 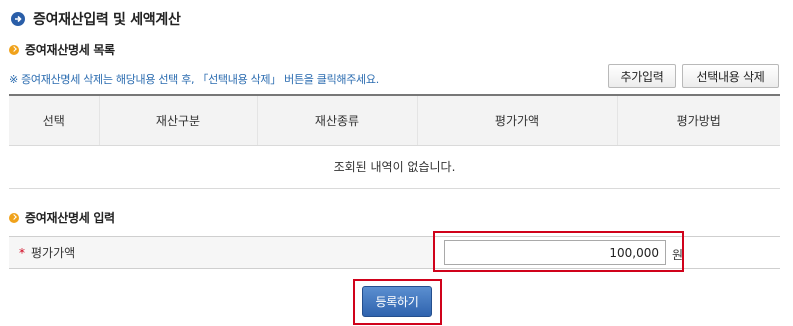 I want to click on empty-message: 조회된 내역이 없습니다., so click(x=394, y=167).